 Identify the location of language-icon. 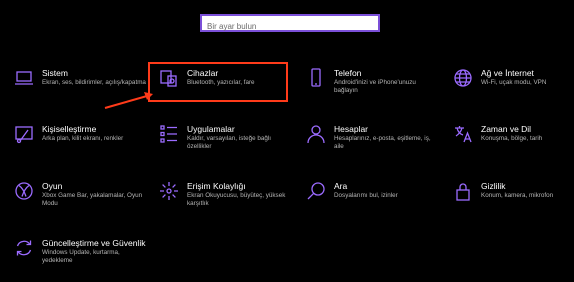
(463, 134).